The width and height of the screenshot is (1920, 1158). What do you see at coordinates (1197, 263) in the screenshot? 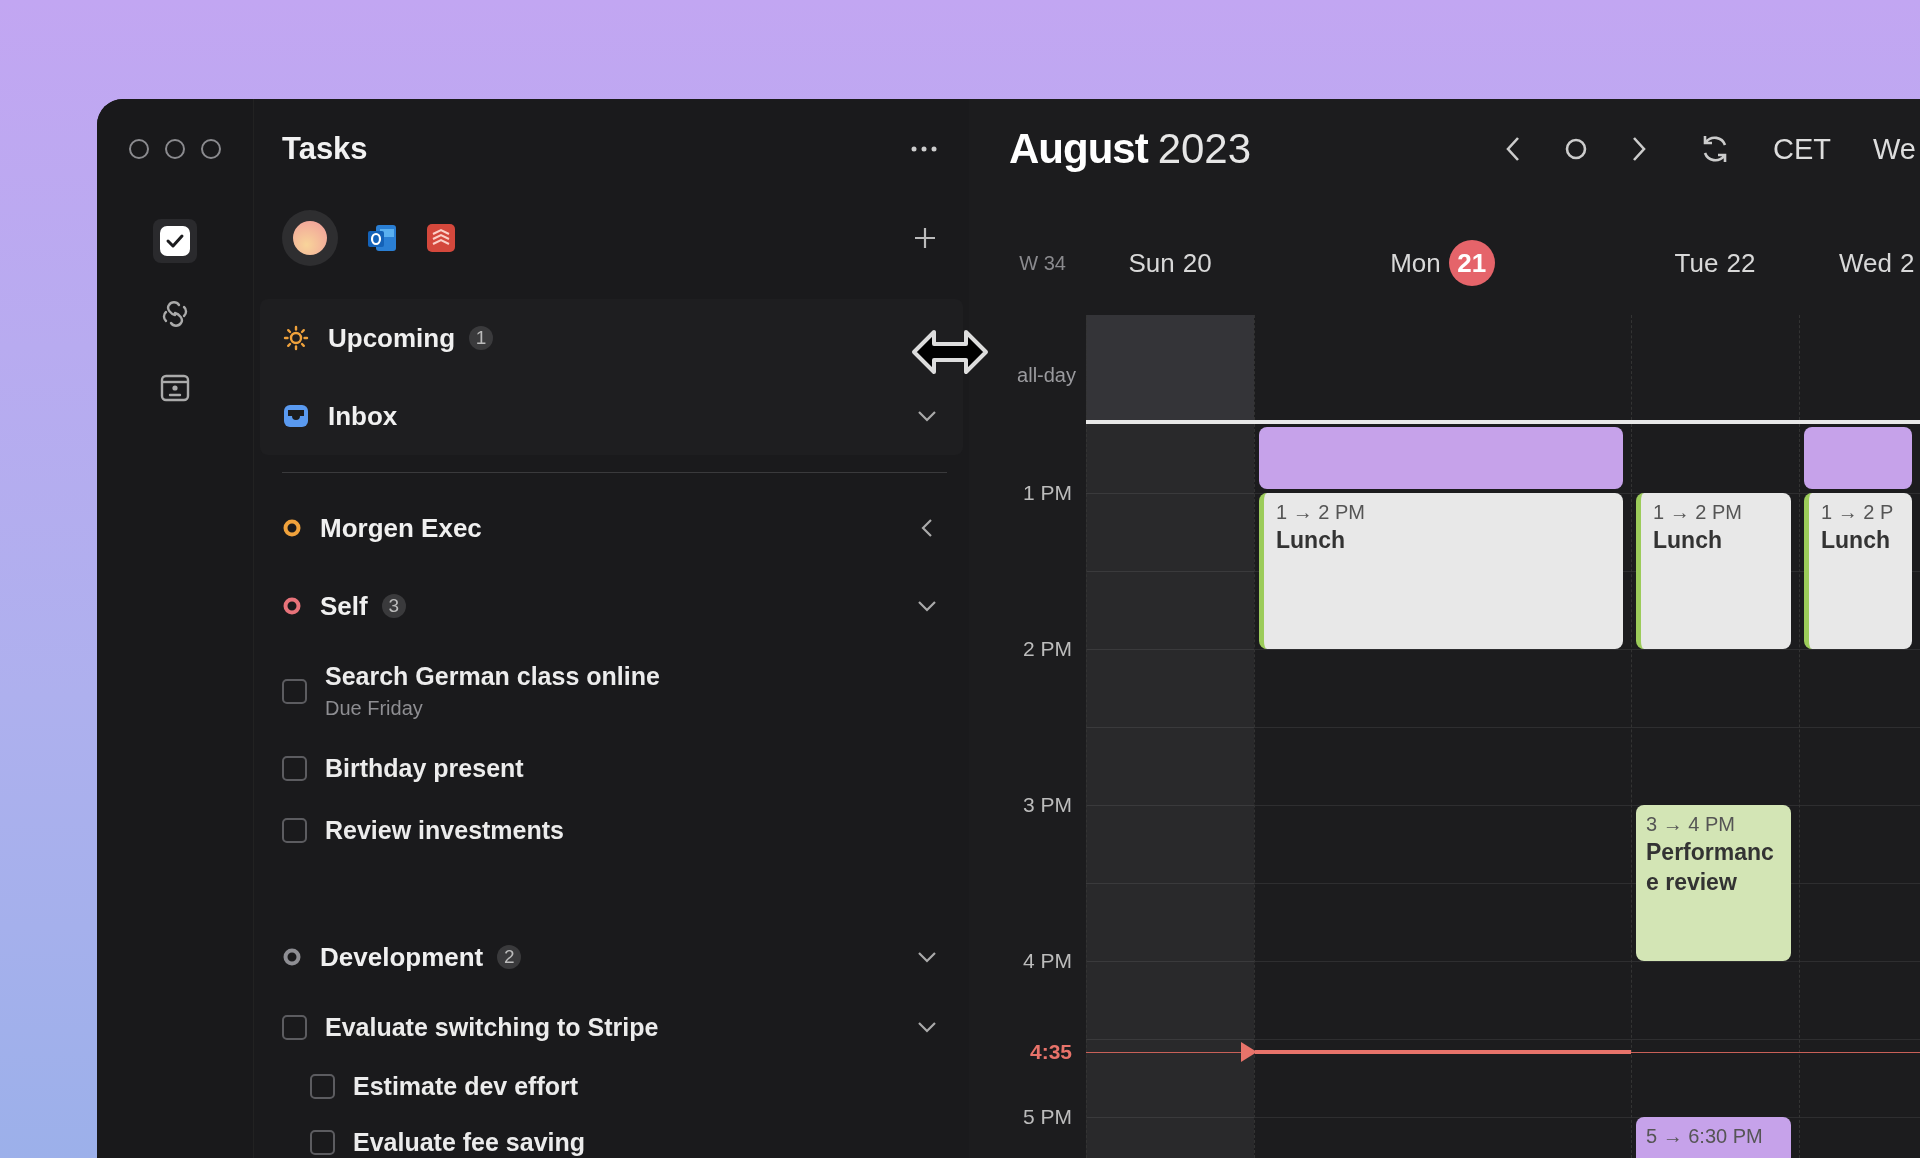
I see `day-number: 20` at bounding box center [1197, 263].